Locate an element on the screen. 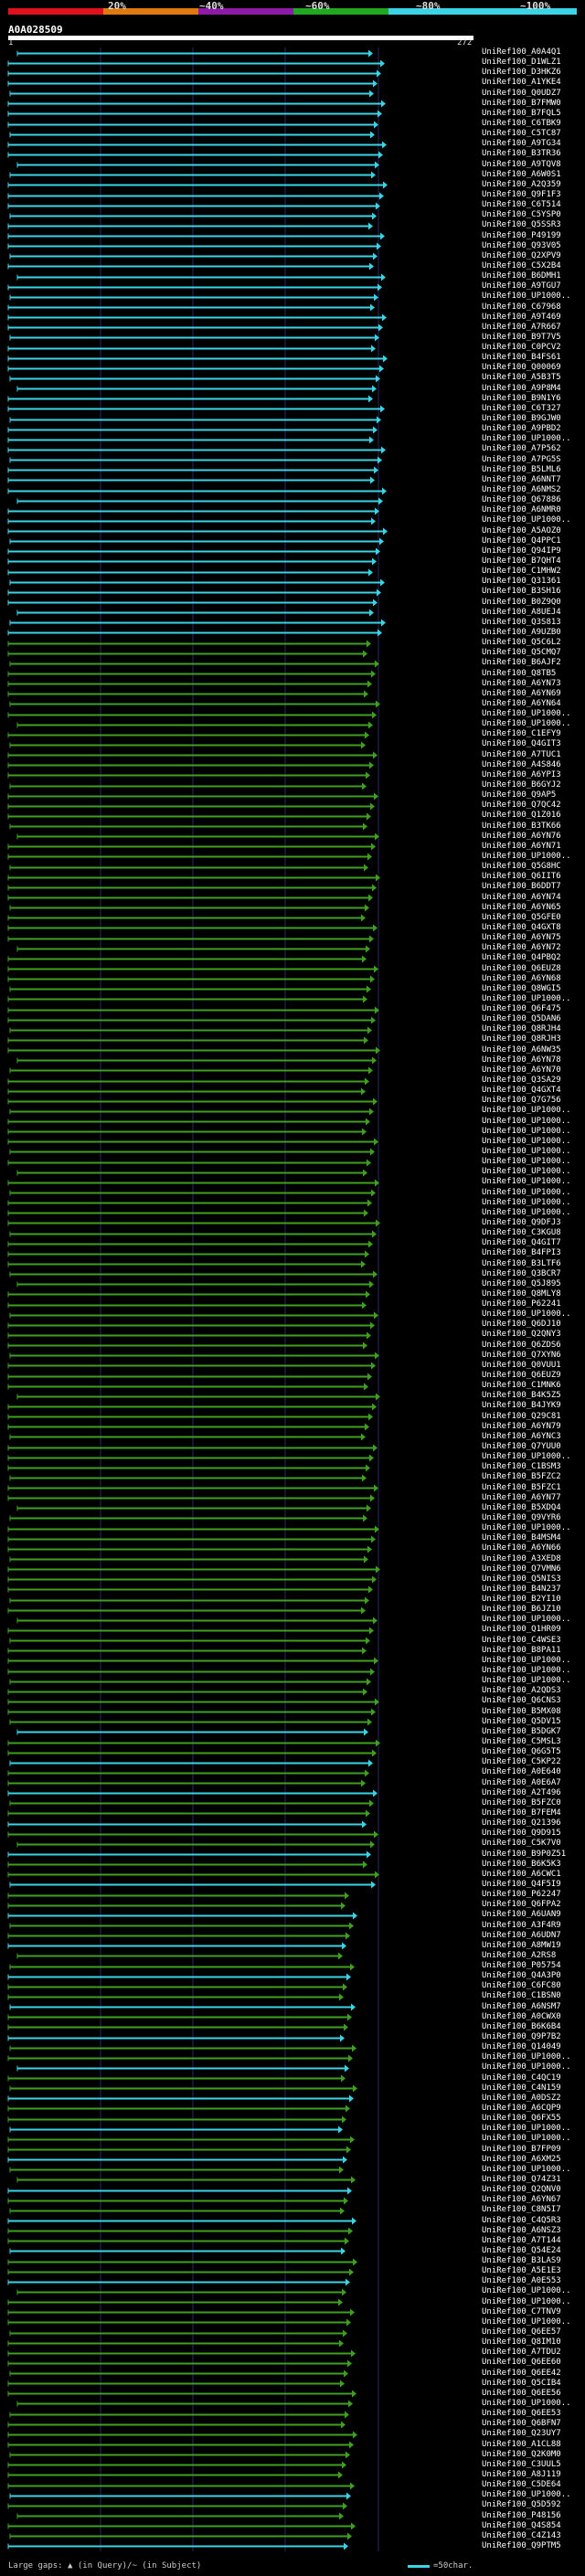  hit-label: UniRef100_Q7VMN6 is located at coordinates (521, 1569).